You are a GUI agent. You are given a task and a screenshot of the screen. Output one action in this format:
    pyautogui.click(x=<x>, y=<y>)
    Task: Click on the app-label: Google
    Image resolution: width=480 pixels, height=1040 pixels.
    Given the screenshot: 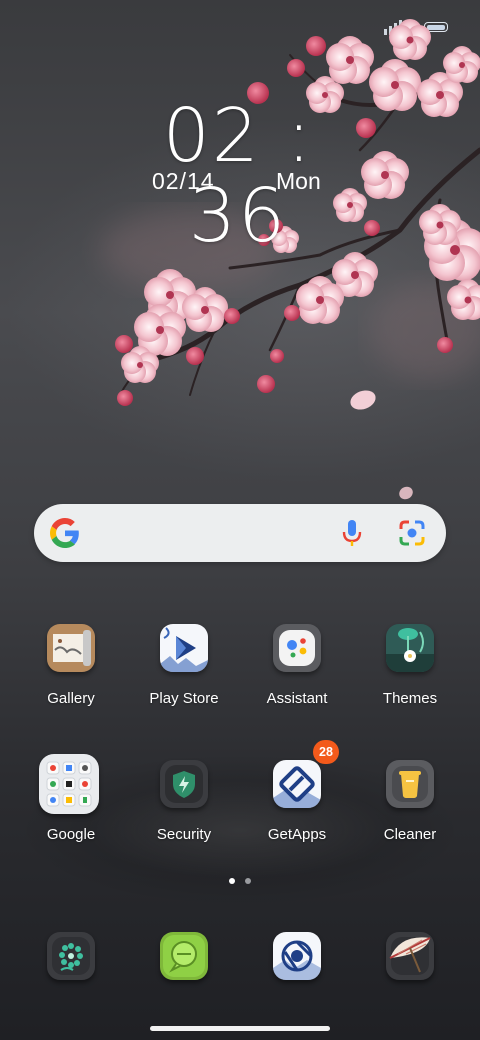 What is the action you would take?
    pyautogui.click(x=71, y=834)
    